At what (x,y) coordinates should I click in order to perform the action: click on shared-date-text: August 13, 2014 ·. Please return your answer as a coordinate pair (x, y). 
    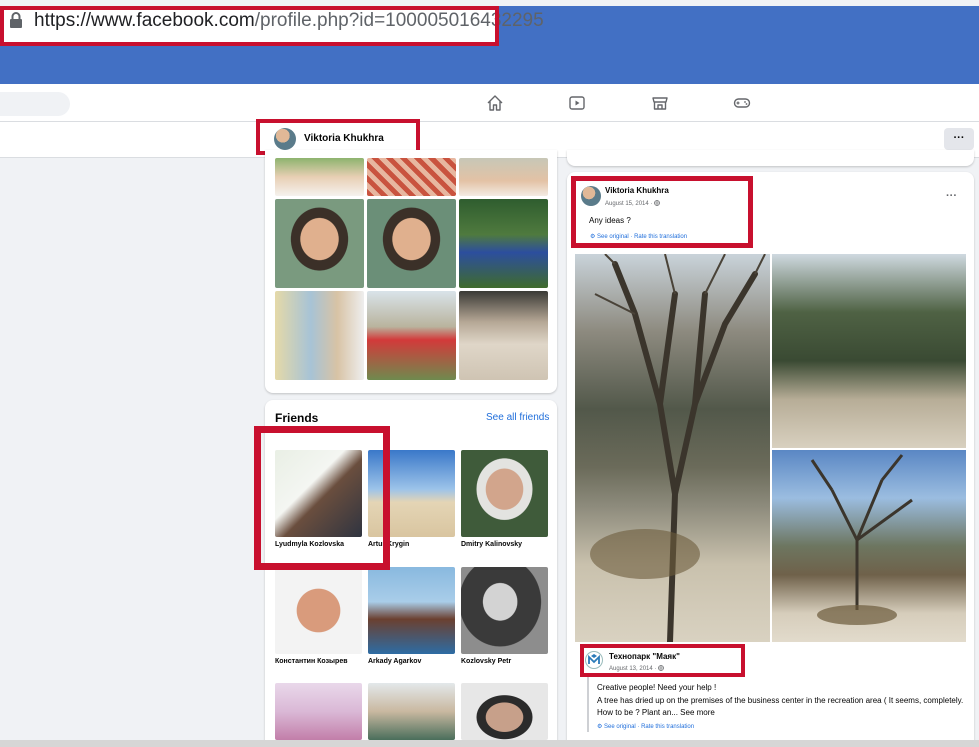
    Looking at the image, I should click on (634, 669).